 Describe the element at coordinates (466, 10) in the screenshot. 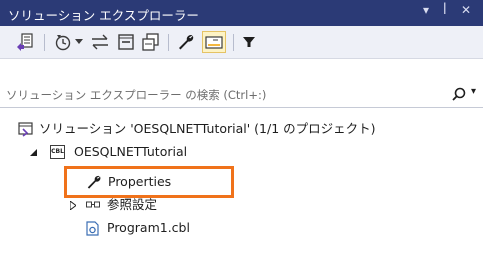

I see `close-button: ✕` at that location.